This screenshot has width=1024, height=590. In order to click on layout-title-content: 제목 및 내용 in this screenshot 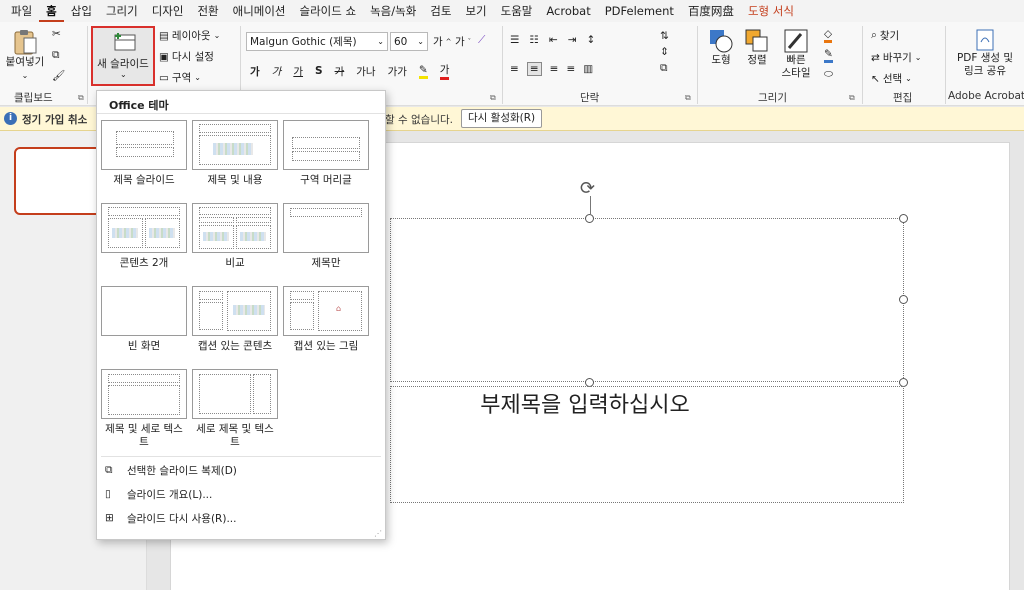, I will do `click(235, 153)`.